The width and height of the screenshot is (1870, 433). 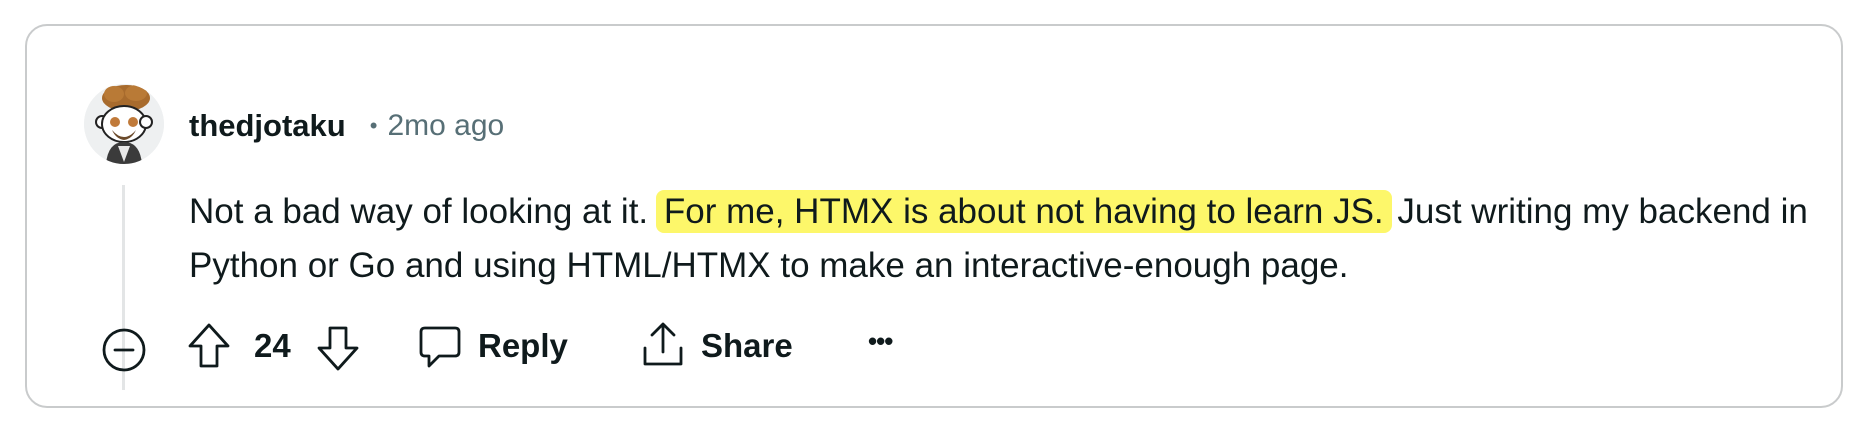 What do you see at coordinates (523, 345) in the screenshot?
I see `reply-label: Reply` at bounding box center [523, 345].